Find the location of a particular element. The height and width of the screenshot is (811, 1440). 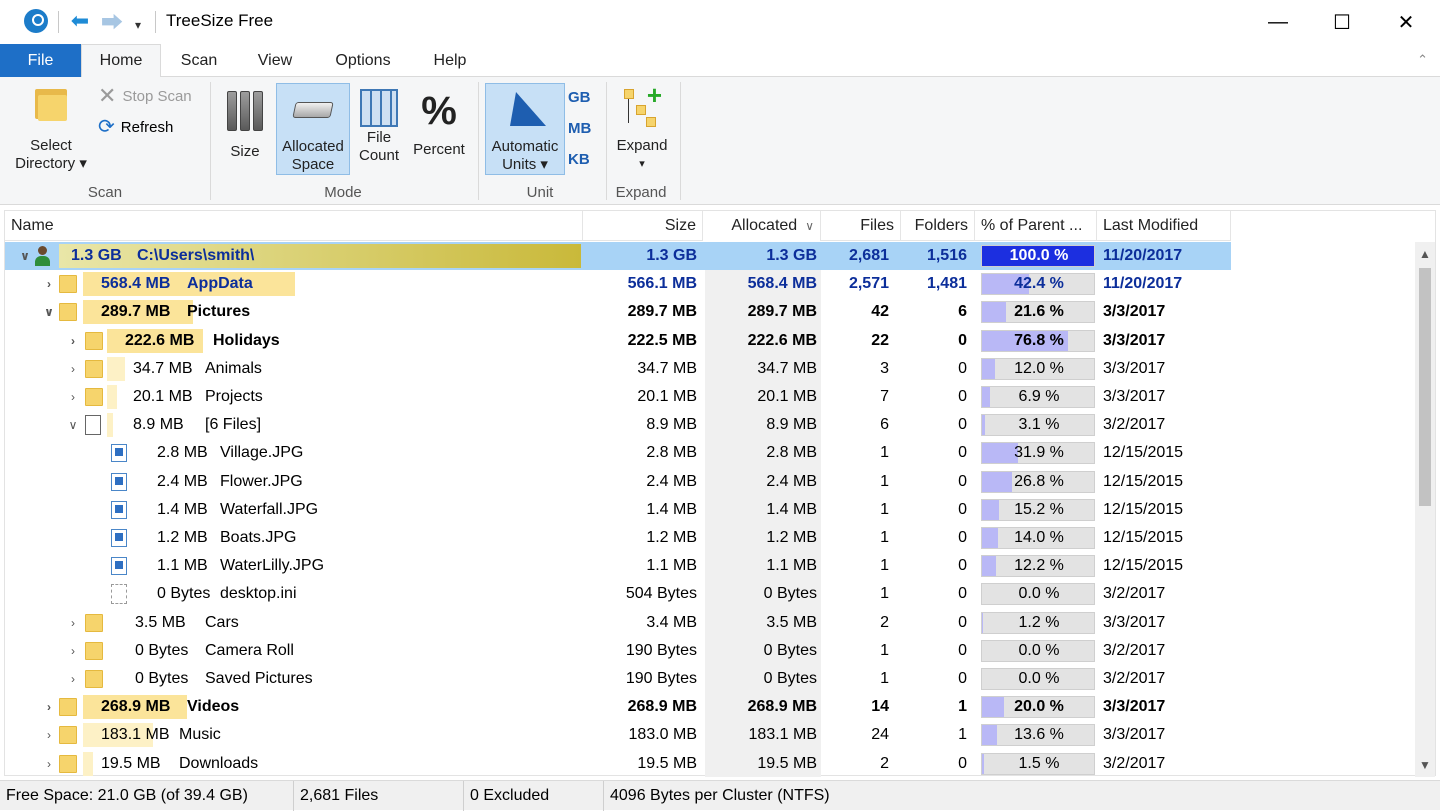

tab-home: Home is located at coordinates (121, 61).